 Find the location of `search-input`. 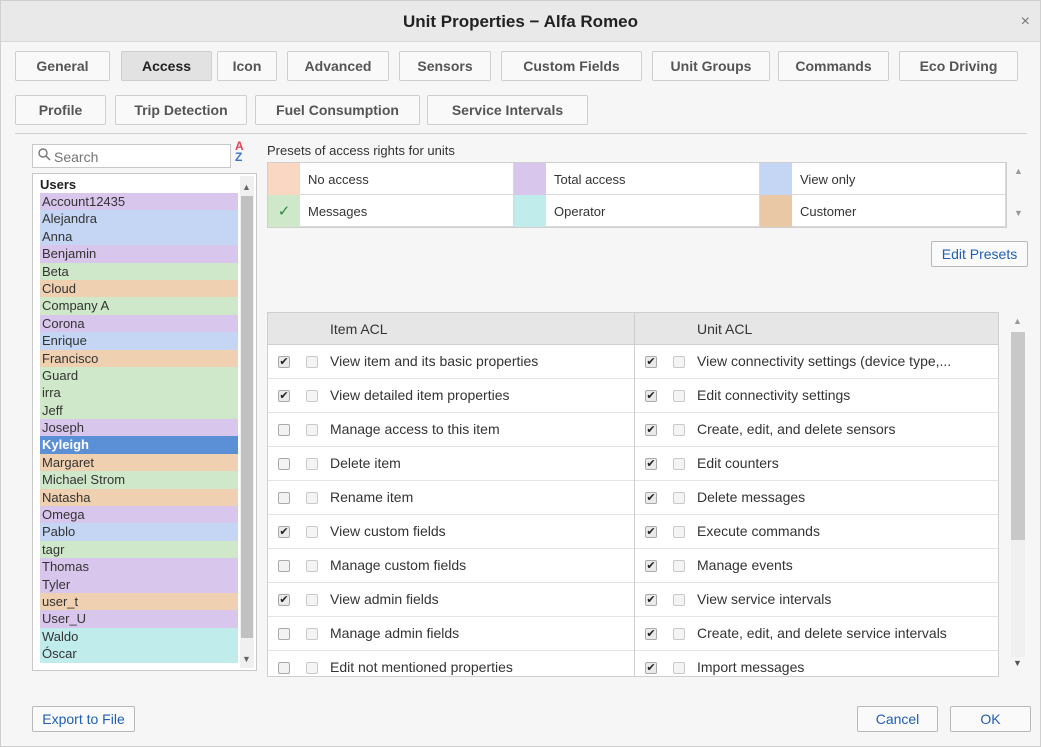

search-input is located at coordinates (139, 157).